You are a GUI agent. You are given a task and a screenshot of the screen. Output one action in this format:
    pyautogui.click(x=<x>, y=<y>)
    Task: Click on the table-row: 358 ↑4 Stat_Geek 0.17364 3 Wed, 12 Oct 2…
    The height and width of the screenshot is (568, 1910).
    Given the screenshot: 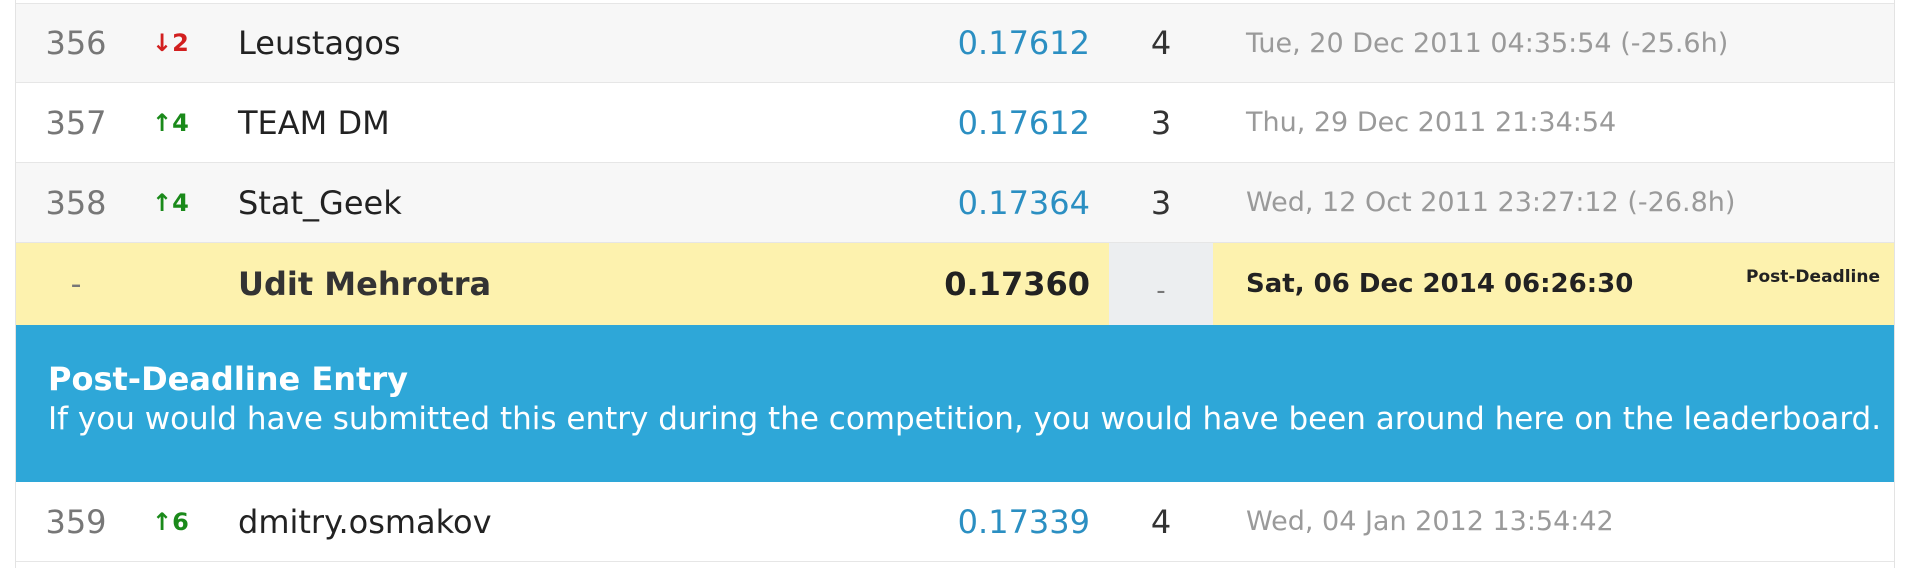 What is the action you would take?
    pyautogui.click(x=955, y=203)
    